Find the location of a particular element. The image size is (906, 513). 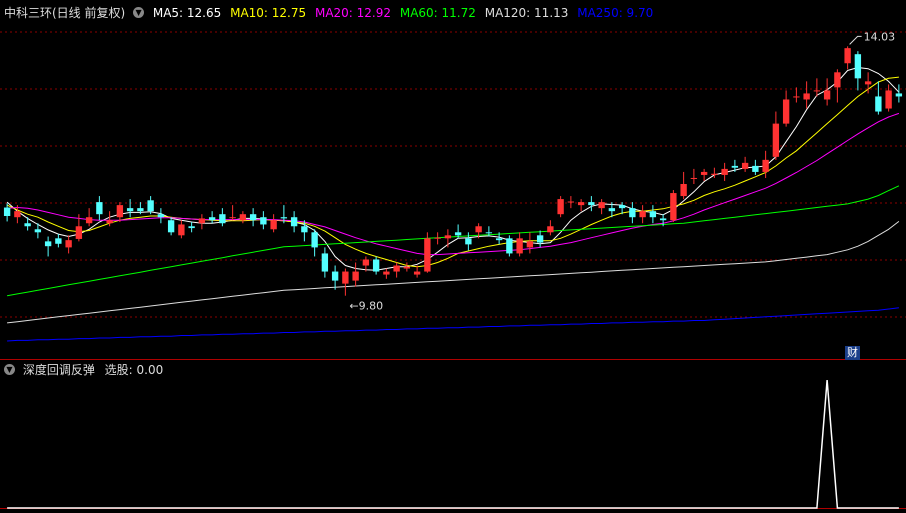

indicator-header: ▼ 深度回调反弹 选股: 0.00 is located at coordinates (83, 370).